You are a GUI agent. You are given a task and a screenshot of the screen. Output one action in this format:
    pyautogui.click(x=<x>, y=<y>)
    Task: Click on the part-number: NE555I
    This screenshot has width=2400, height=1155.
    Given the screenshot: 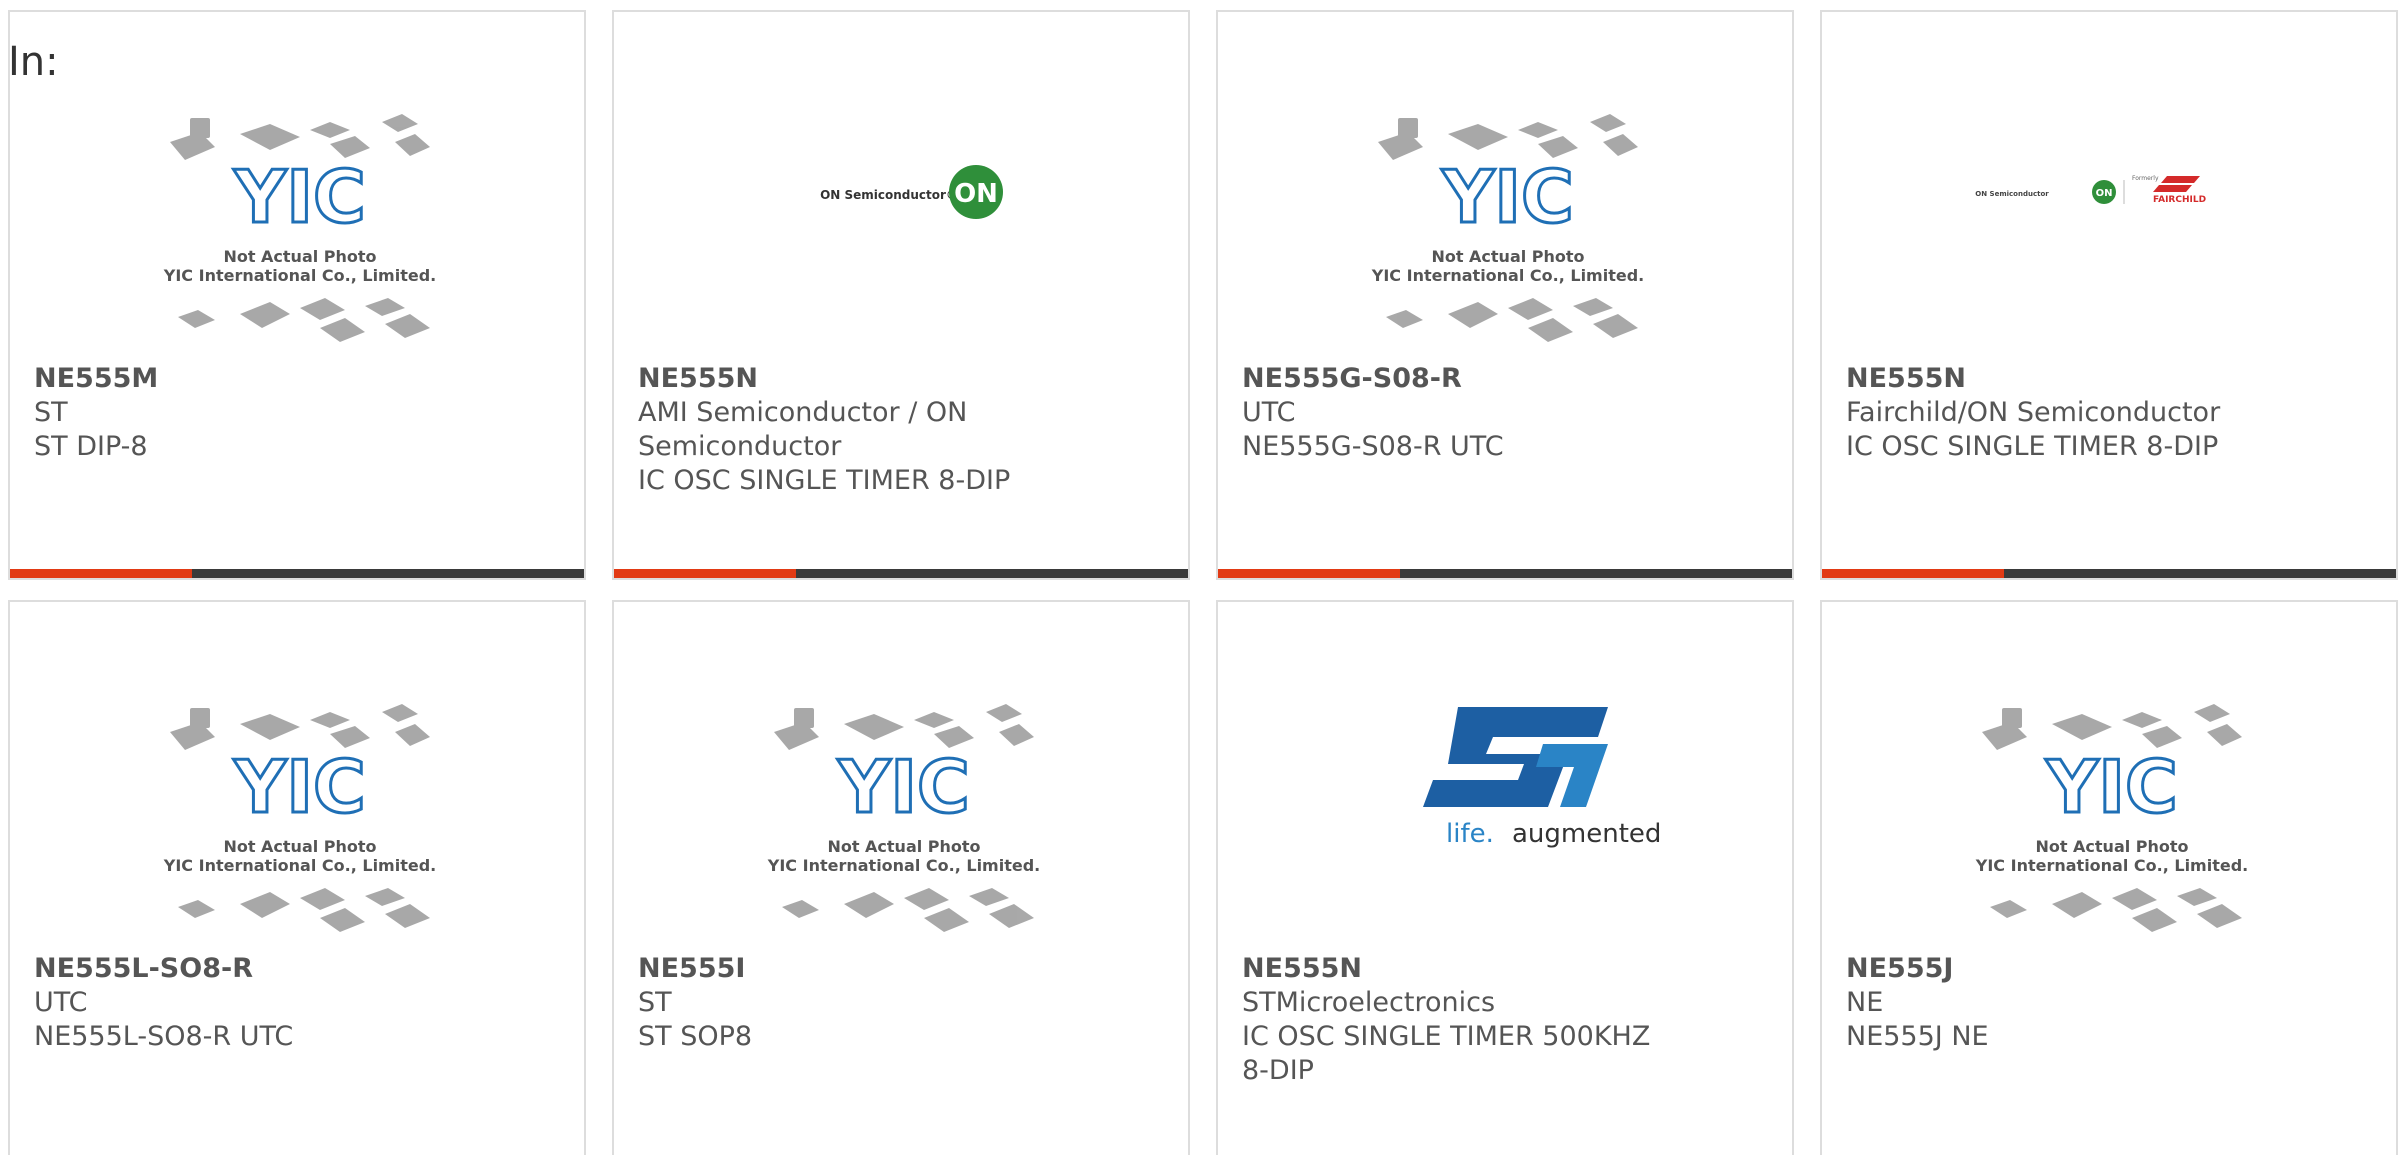 What is the action you would take?
    pyautogui.click(x=898, y=969)
    